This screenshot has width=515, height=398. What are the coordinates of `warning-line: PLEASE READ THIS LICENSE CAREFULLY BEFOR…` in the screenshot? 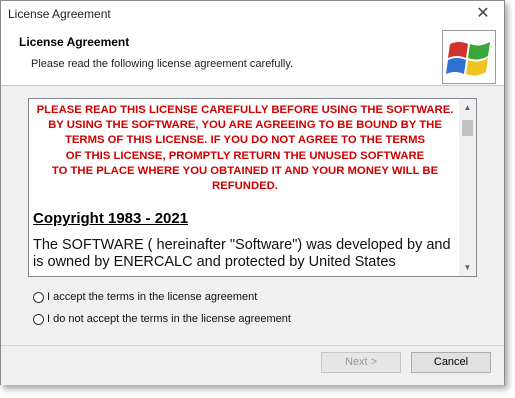 It's located at (245, 110).